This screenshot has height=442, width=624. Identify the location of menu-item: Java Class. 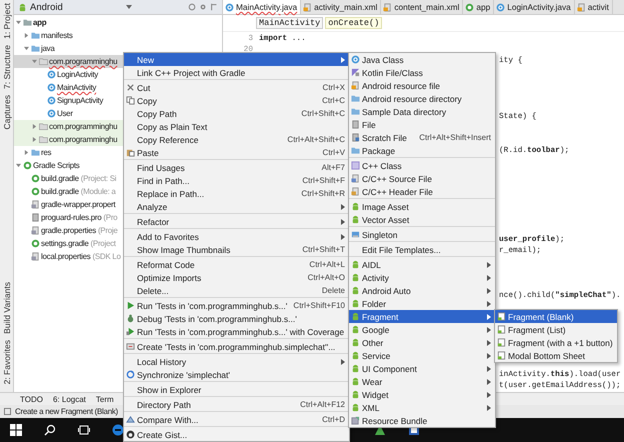
(422, 59).